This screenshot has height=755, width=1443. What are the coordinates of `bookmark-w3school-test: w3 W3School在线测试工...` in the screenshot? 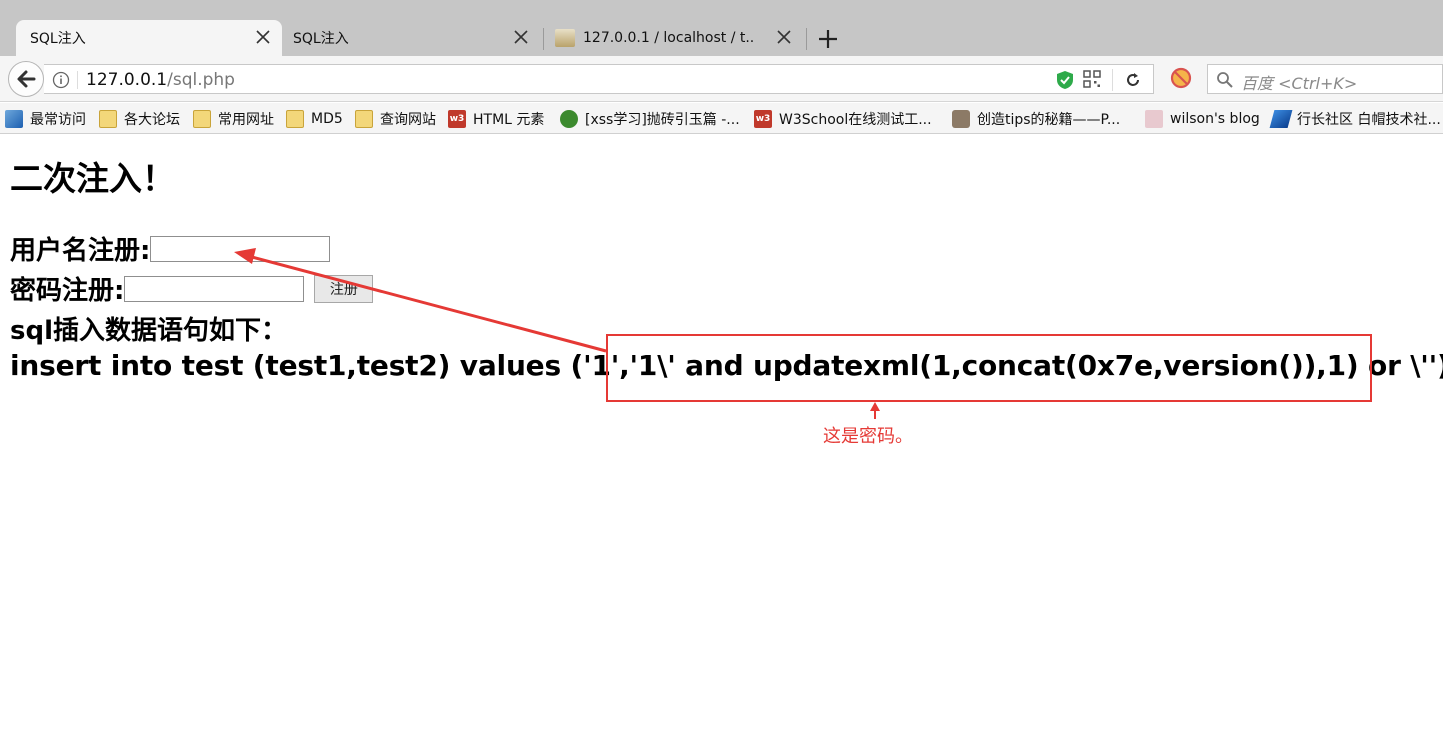 It's located at (843, 119).